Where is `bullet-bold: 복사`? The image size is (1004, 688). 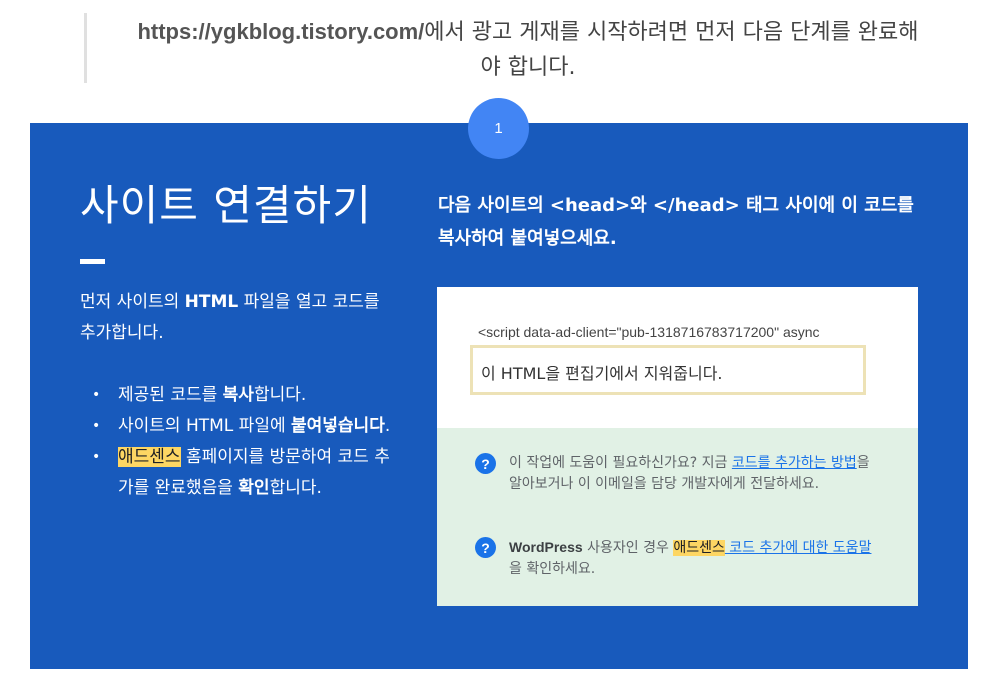 bullet-bold: 복사 is located at coordinates (238, 395).